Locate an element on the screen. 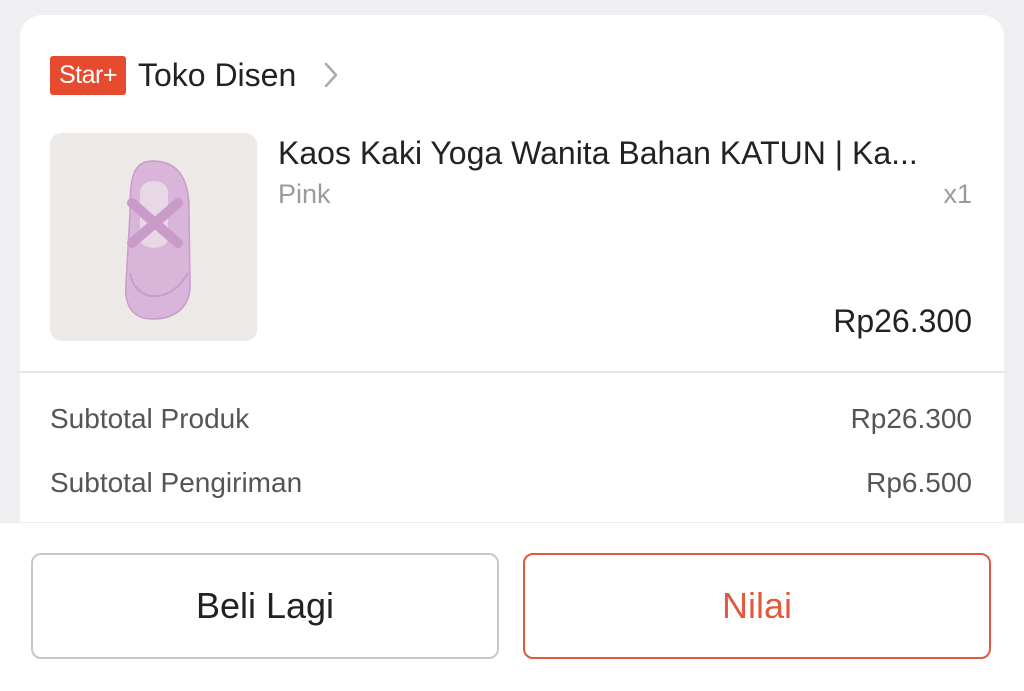  buy-again-button: Beli Lagi is located at coordinates (265, 606).